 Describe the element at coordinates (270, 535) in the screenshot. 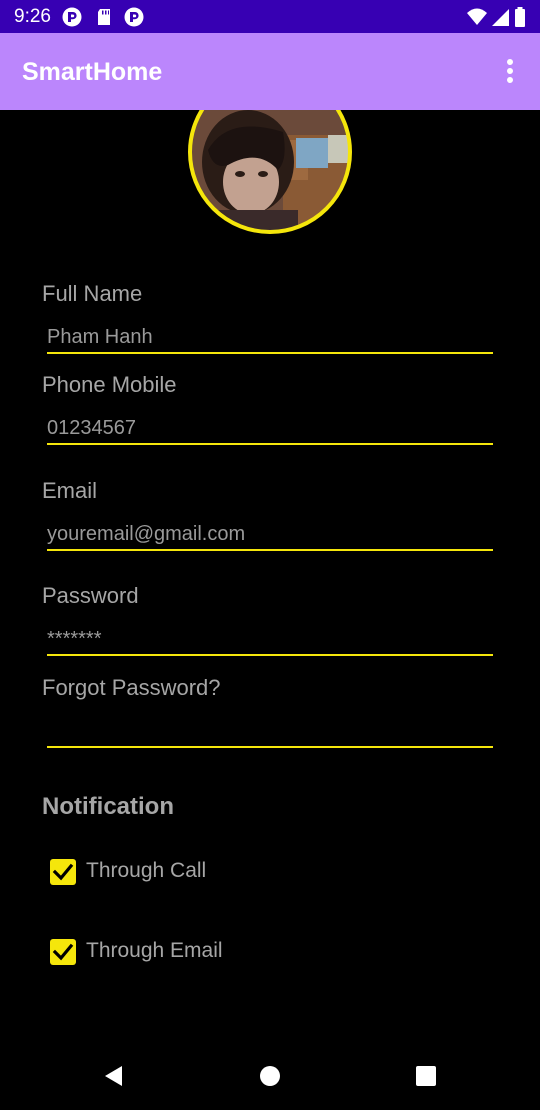

I see `email-input` at that location.